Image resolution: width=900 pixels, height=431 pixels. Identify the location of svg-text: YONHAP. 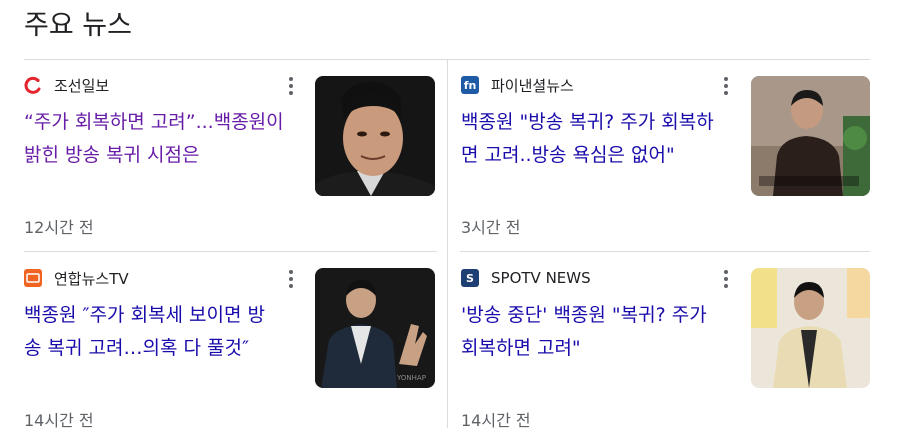
(411, 378).